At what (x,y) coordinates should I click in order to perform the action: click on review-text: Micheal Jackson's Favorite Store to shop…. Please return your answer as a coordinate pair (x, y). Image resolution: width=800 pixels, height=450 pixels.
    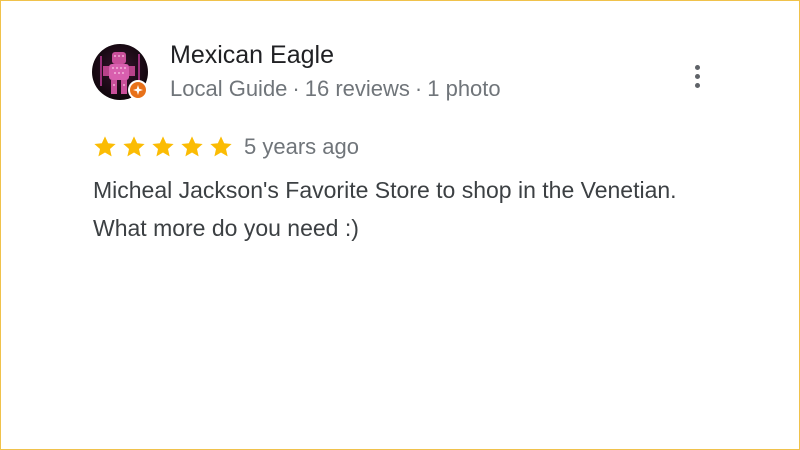
    Looking at the image, I should click on (385, 209).